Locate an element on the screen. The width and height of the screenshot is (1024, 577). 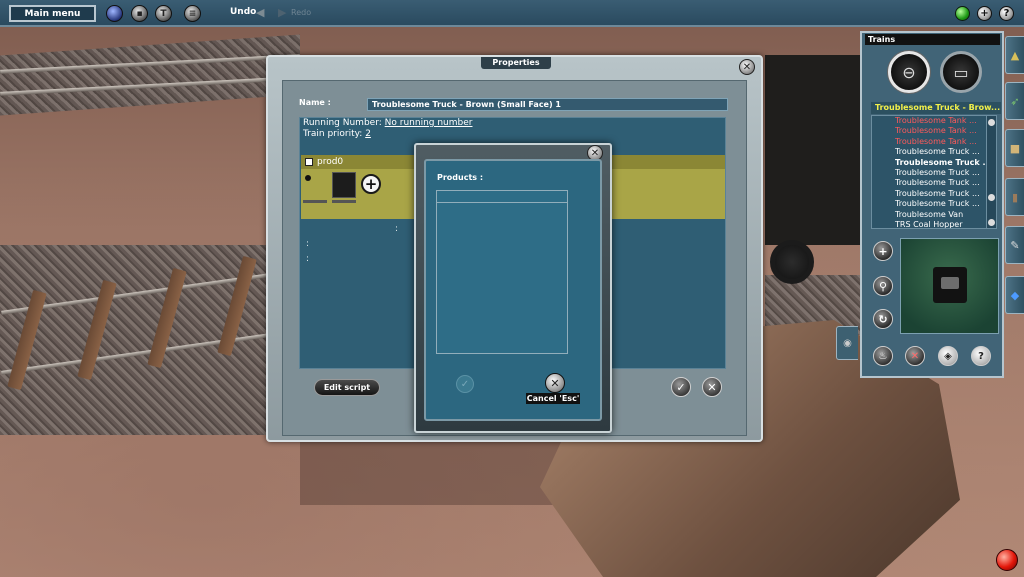
trains-title: Trains is located at coordinates (932, 39).